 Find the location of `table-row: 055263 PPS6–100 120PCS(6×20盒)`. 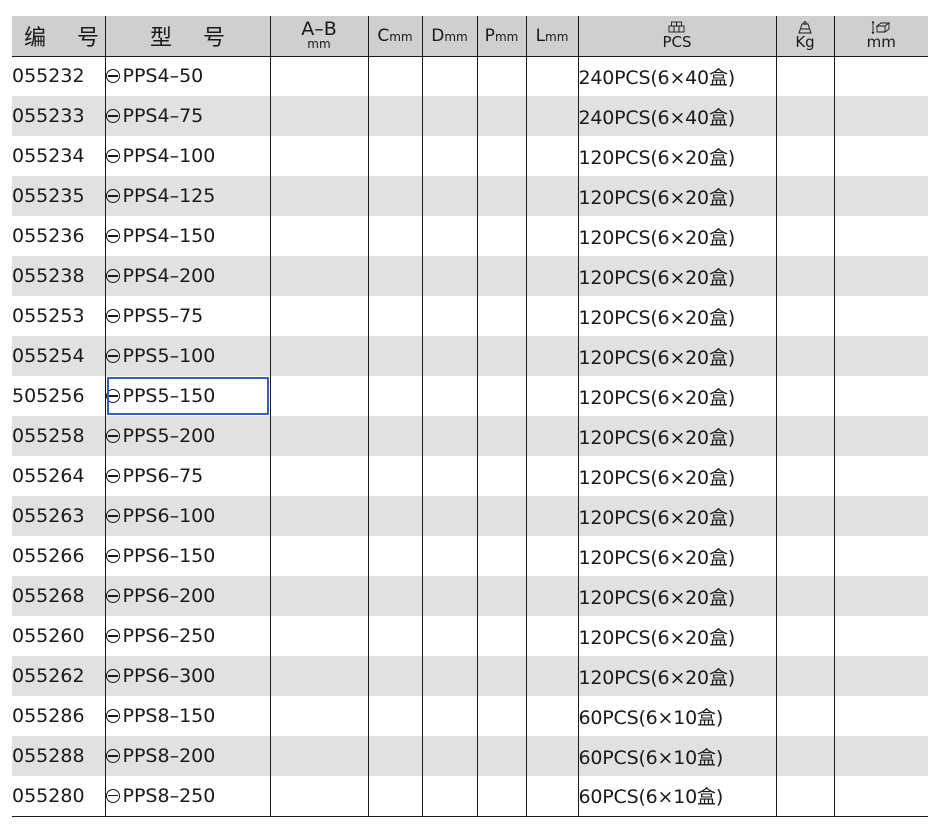

table-row: 055263 PPS6–100 120PCS(6×20盒) is located at coordinates (470, 516).